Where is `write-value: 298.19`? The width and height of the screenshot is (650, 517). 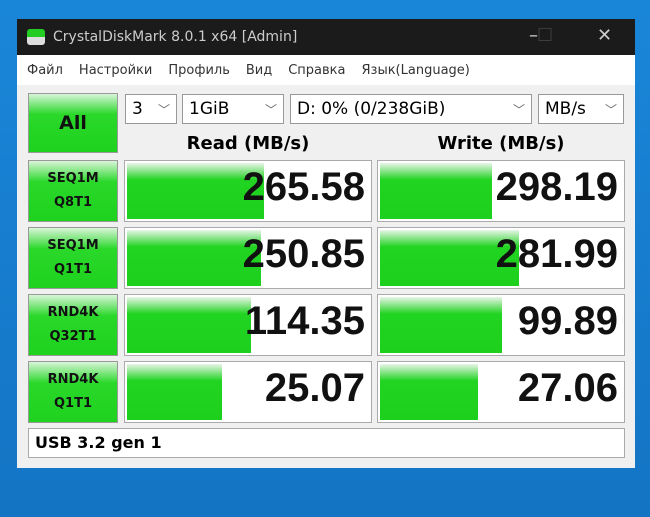
write-value: 298.19 is located at coordinates (556, 187).